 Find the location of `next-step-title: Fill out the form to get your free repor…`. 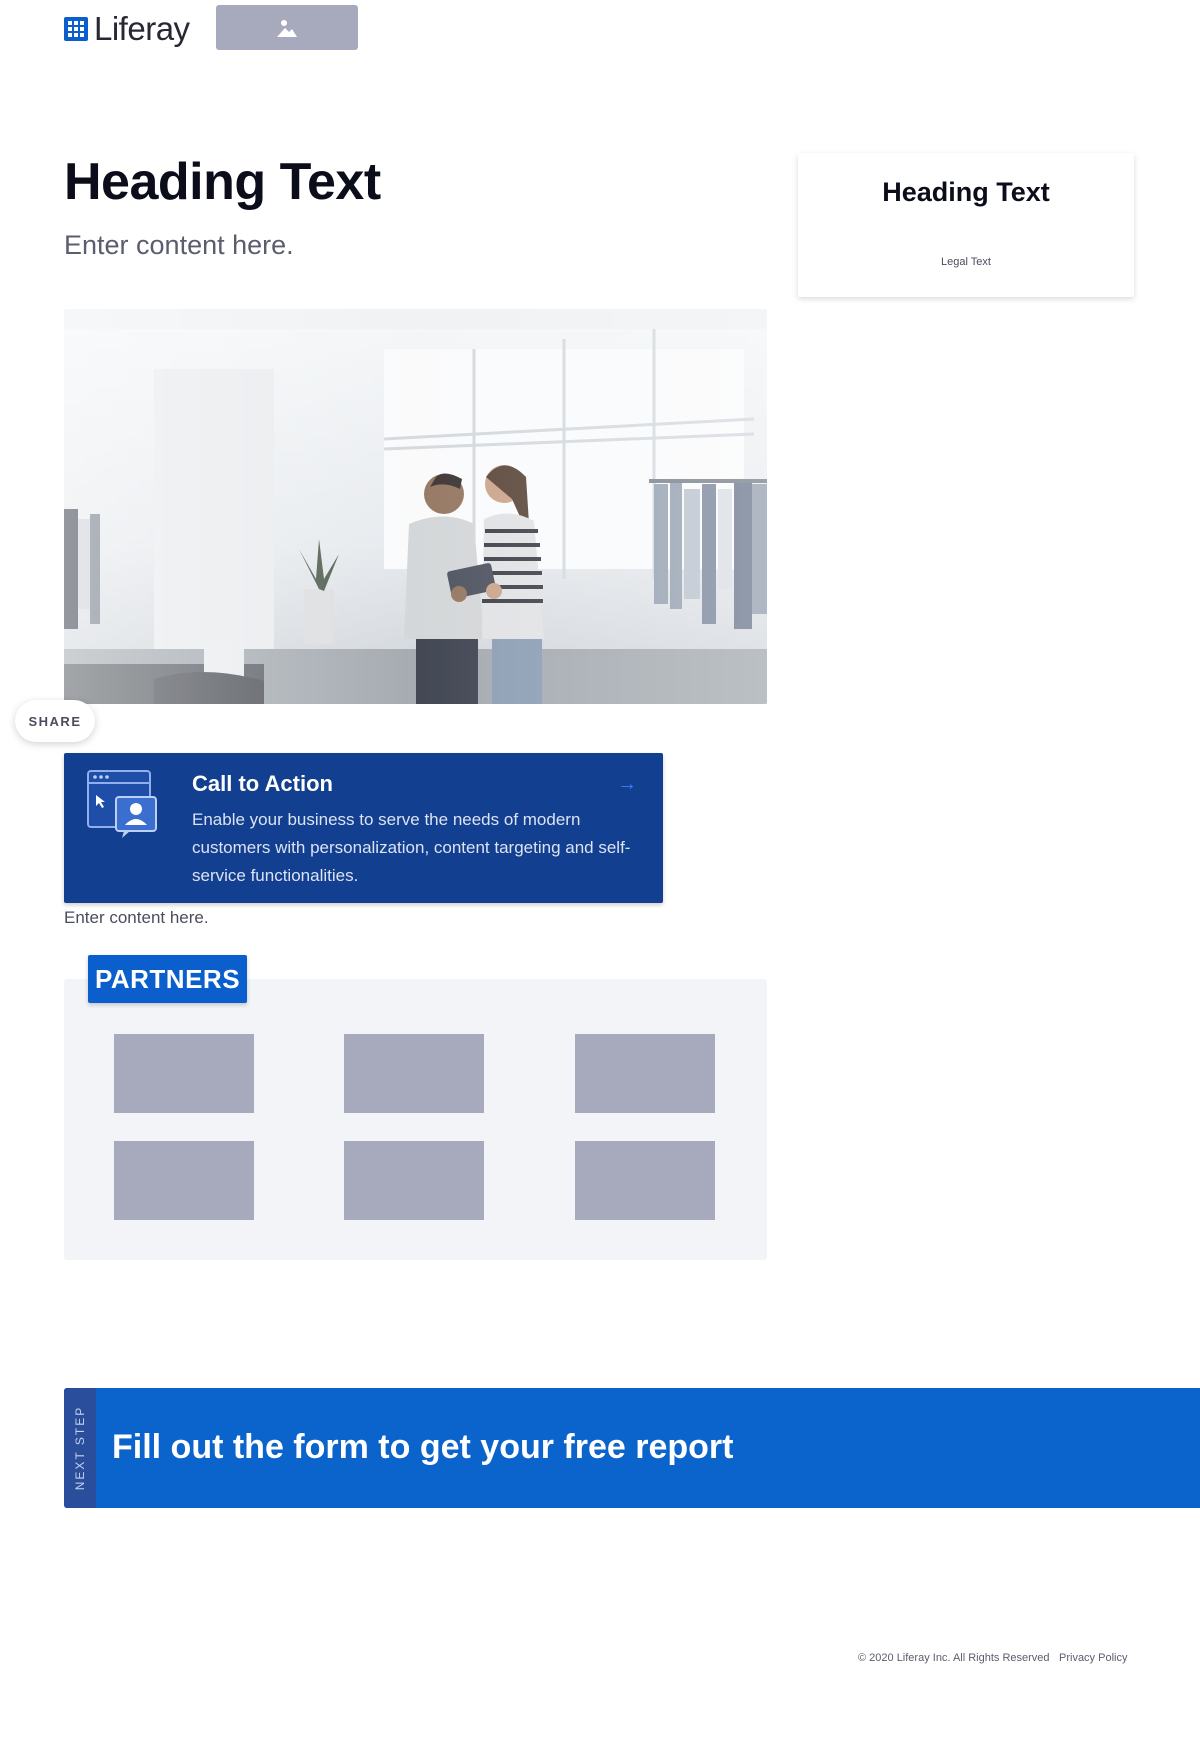

next-step-title: Fill out the form to get your free repor… is located at coordinates (423, 1447).